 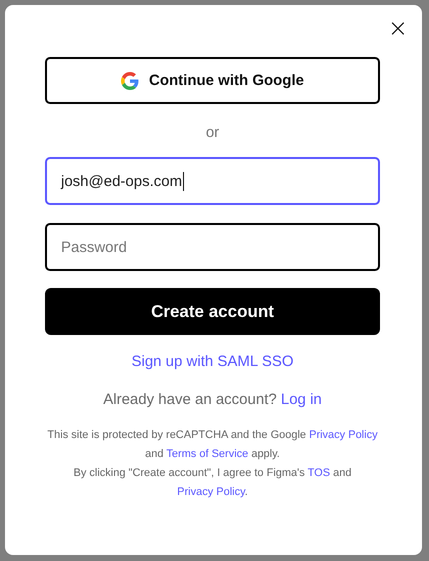 I want to click on email-field: josh@ed-ops.com, so click(x=212, y=181).